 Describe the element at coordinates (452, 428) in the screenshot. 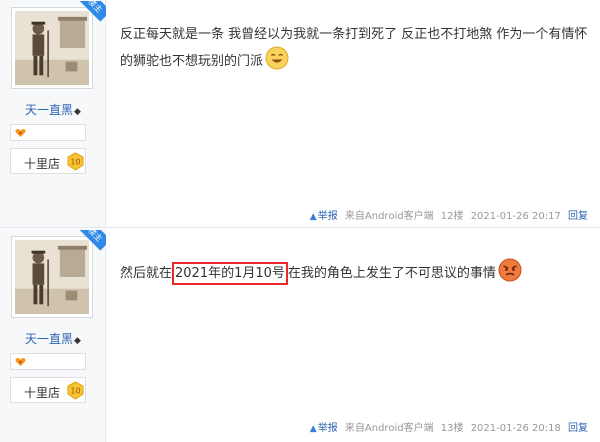

I see `floor-number: 13楼` at that location.